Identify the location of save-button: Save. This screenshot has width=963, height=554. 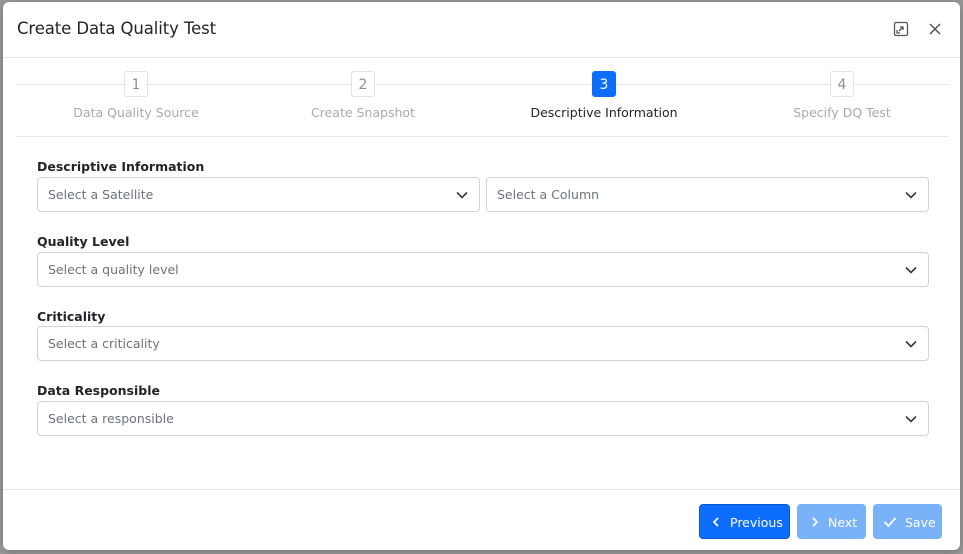
(907, 521).